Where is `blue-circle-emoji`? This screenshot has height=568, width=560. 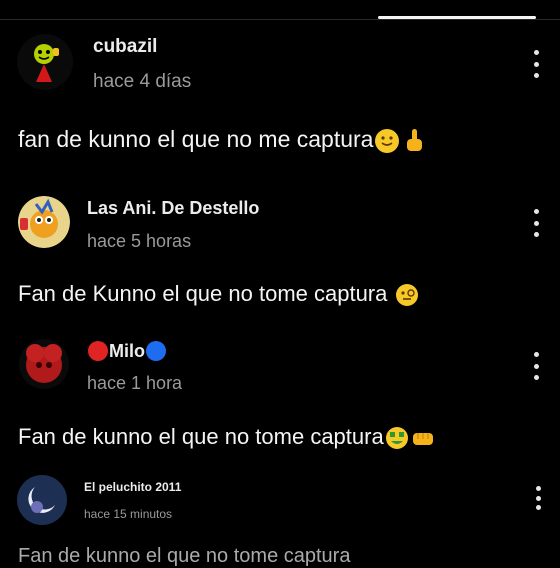 blue-circle-emoji is located at coordinates (156, 351).